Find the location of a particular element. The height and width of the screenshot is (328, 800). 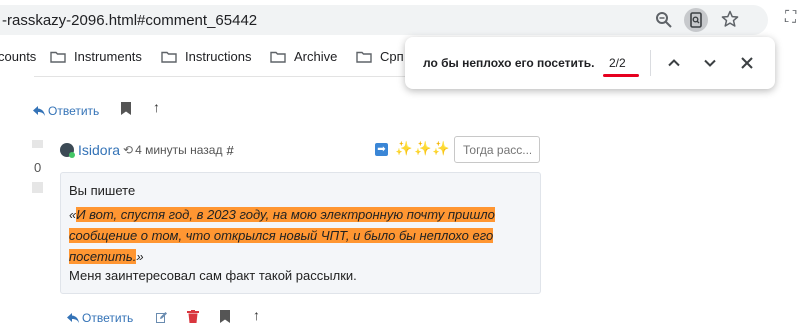

online-status-dot is located at coordinates (72, 155).